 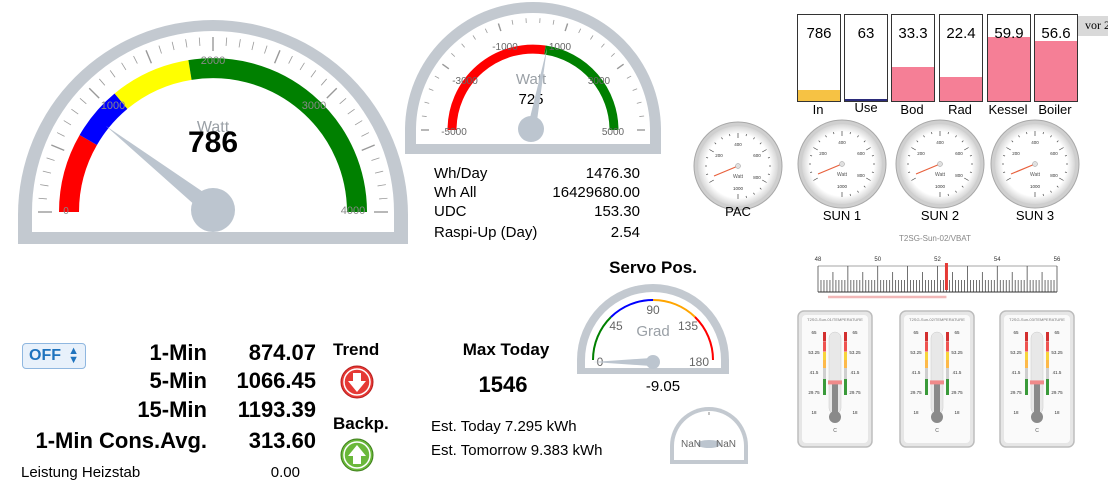 I want to click on bar-value: 33.3, so click(x=913, y=33).